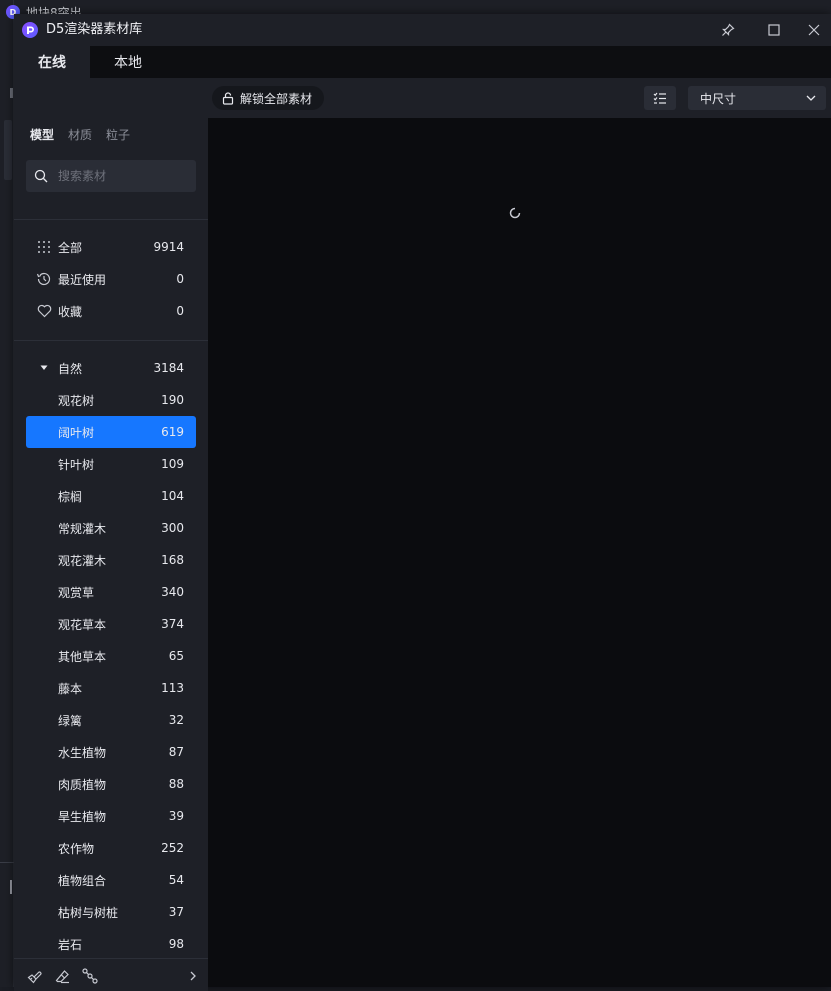 The width and height of the screenshot is (831, 991). What do you see at coordinates (111, 848) in the screenshot?
I see `sidebar-item-crops: 农作物 252` at bounding box center [111, 848].